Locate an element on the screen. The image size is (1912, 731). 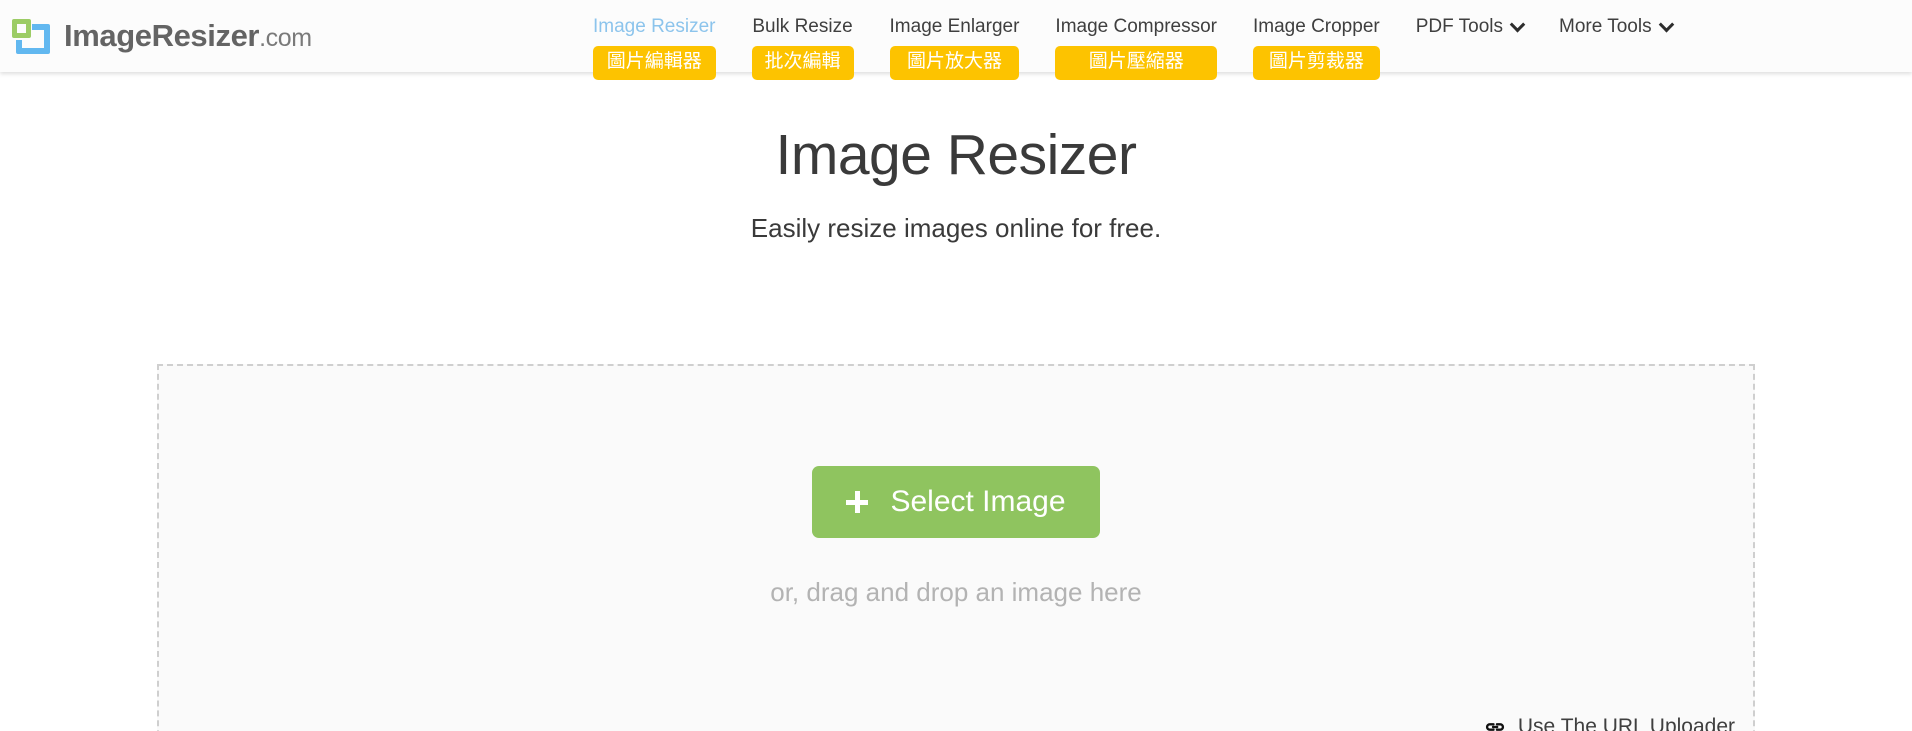
nav-label-bulk-resize: Bulk Resize is located at coordinates (802, 26).